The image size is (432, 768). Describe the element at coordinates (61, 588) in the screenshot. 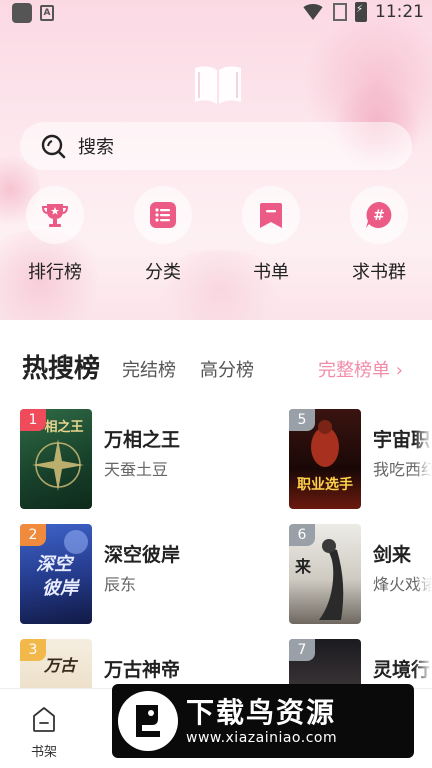

I see `svg-text: 彼岸` at that location.